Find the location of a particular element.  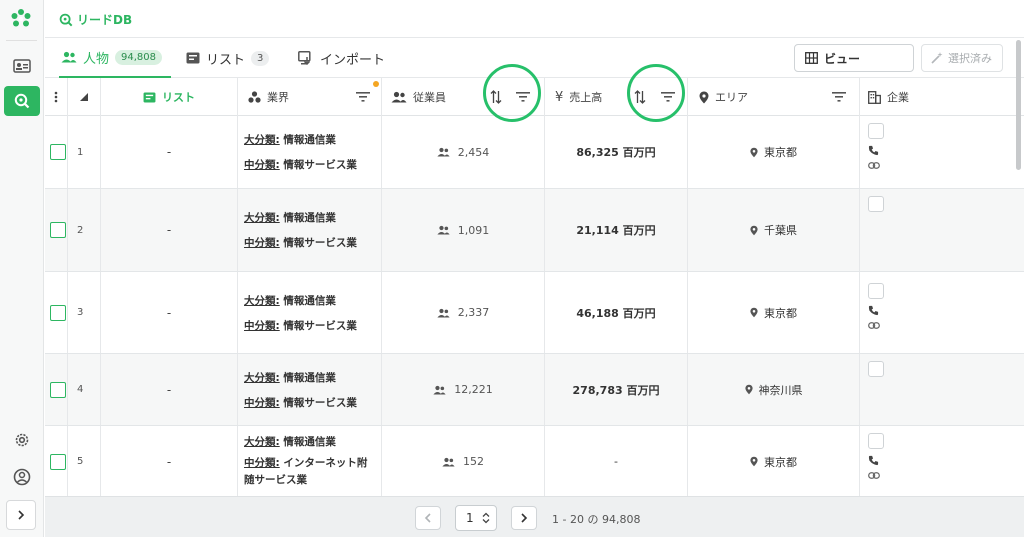

column-header-sales-label: 売上高 is located at coordinates (586, 97).